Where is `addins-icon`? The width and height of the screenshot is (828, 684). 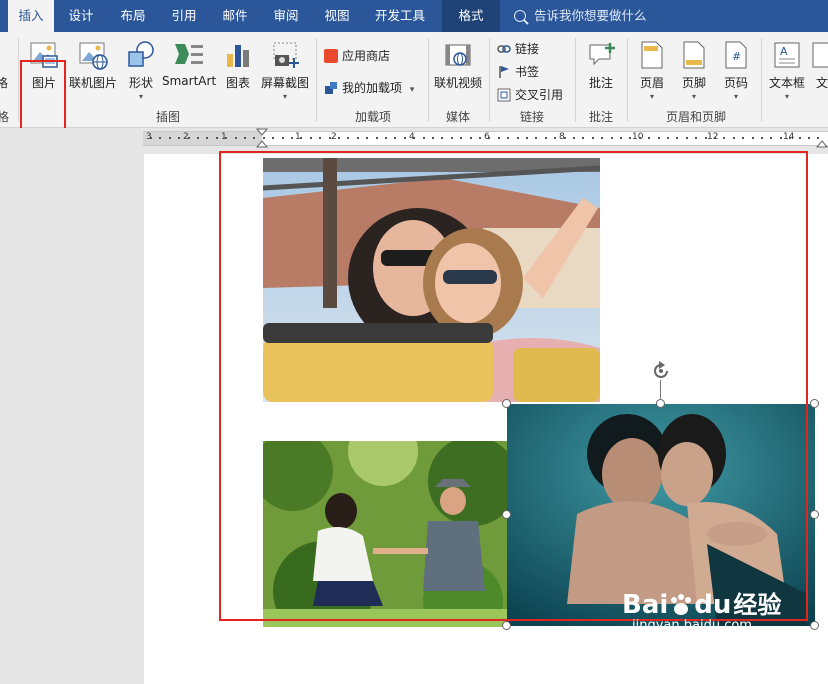 addins-icon is located at coordinates (331, 88).